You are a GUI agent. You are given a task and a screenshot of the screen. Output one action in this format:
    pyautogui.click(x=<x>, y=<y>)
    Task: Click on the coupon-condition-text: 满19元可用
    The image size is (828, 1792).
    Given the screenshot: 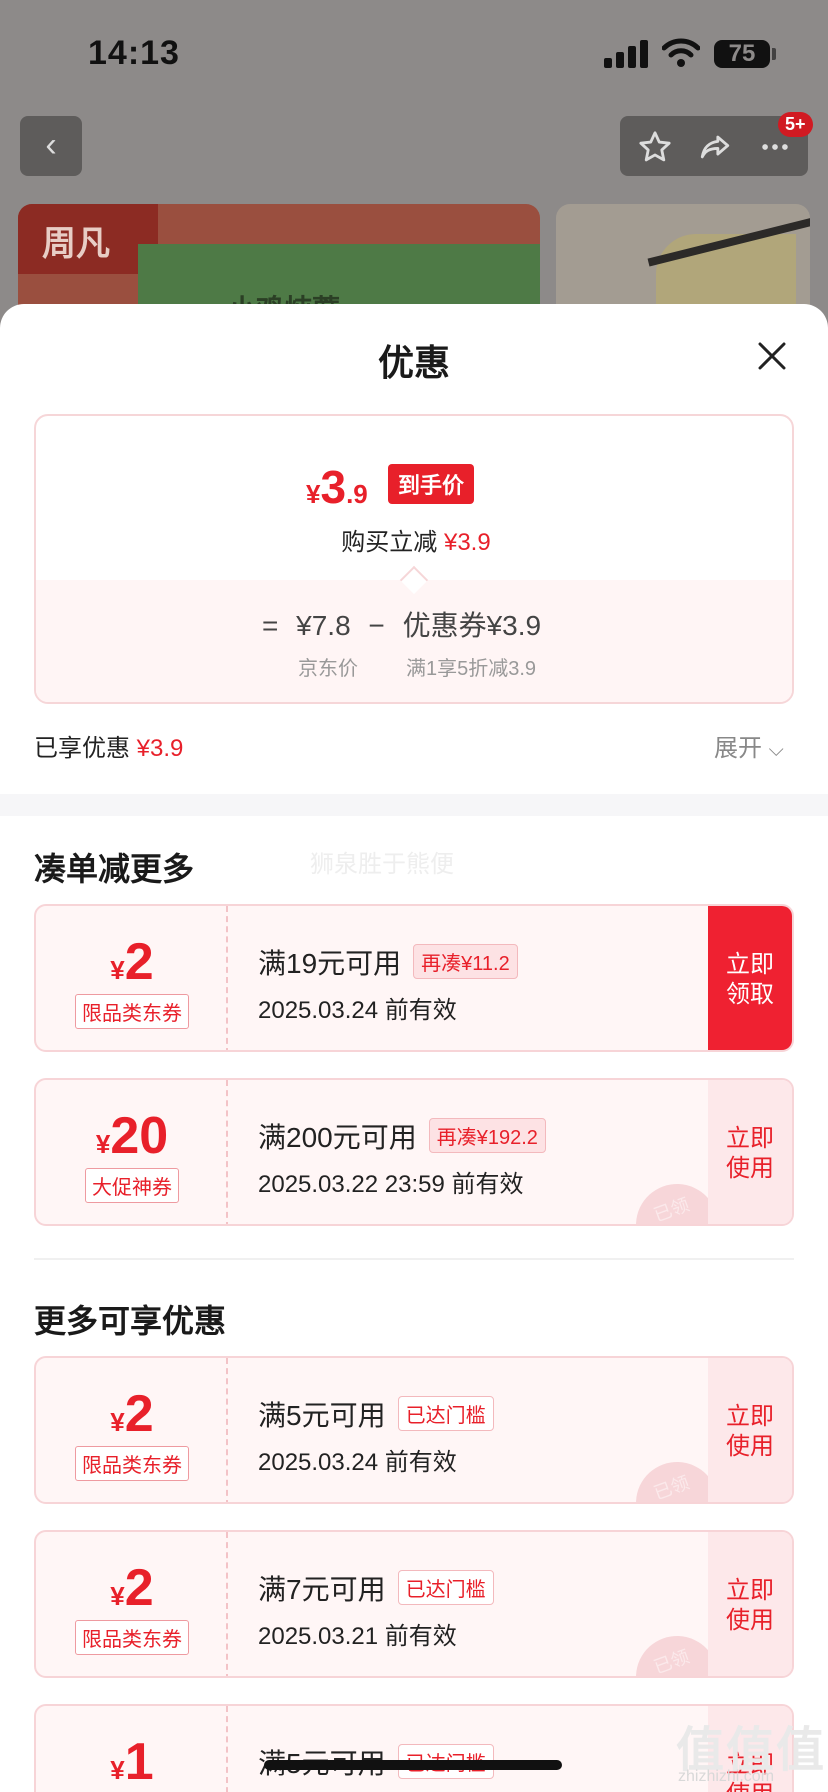 What is the action you would take?
    pyautogui.click(x=330, y=963)
    